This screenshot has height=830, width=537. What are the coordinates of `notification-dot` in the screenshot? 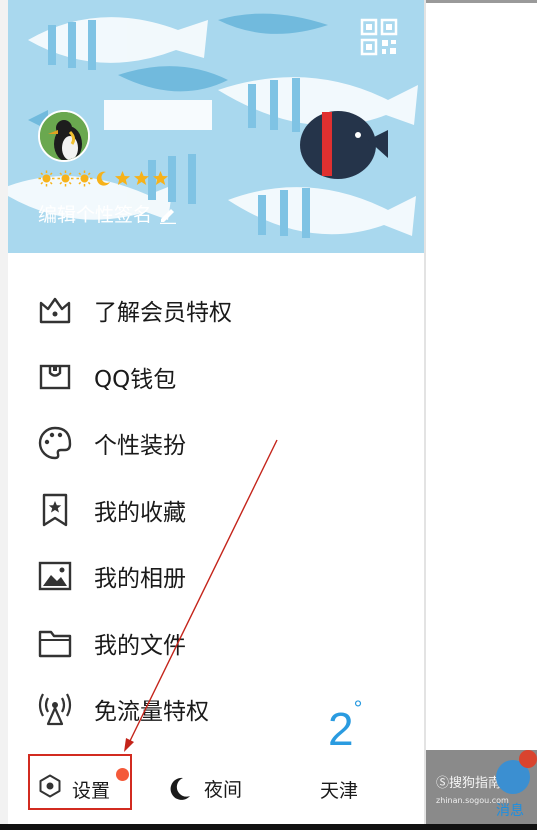 It's located at (122, 774).